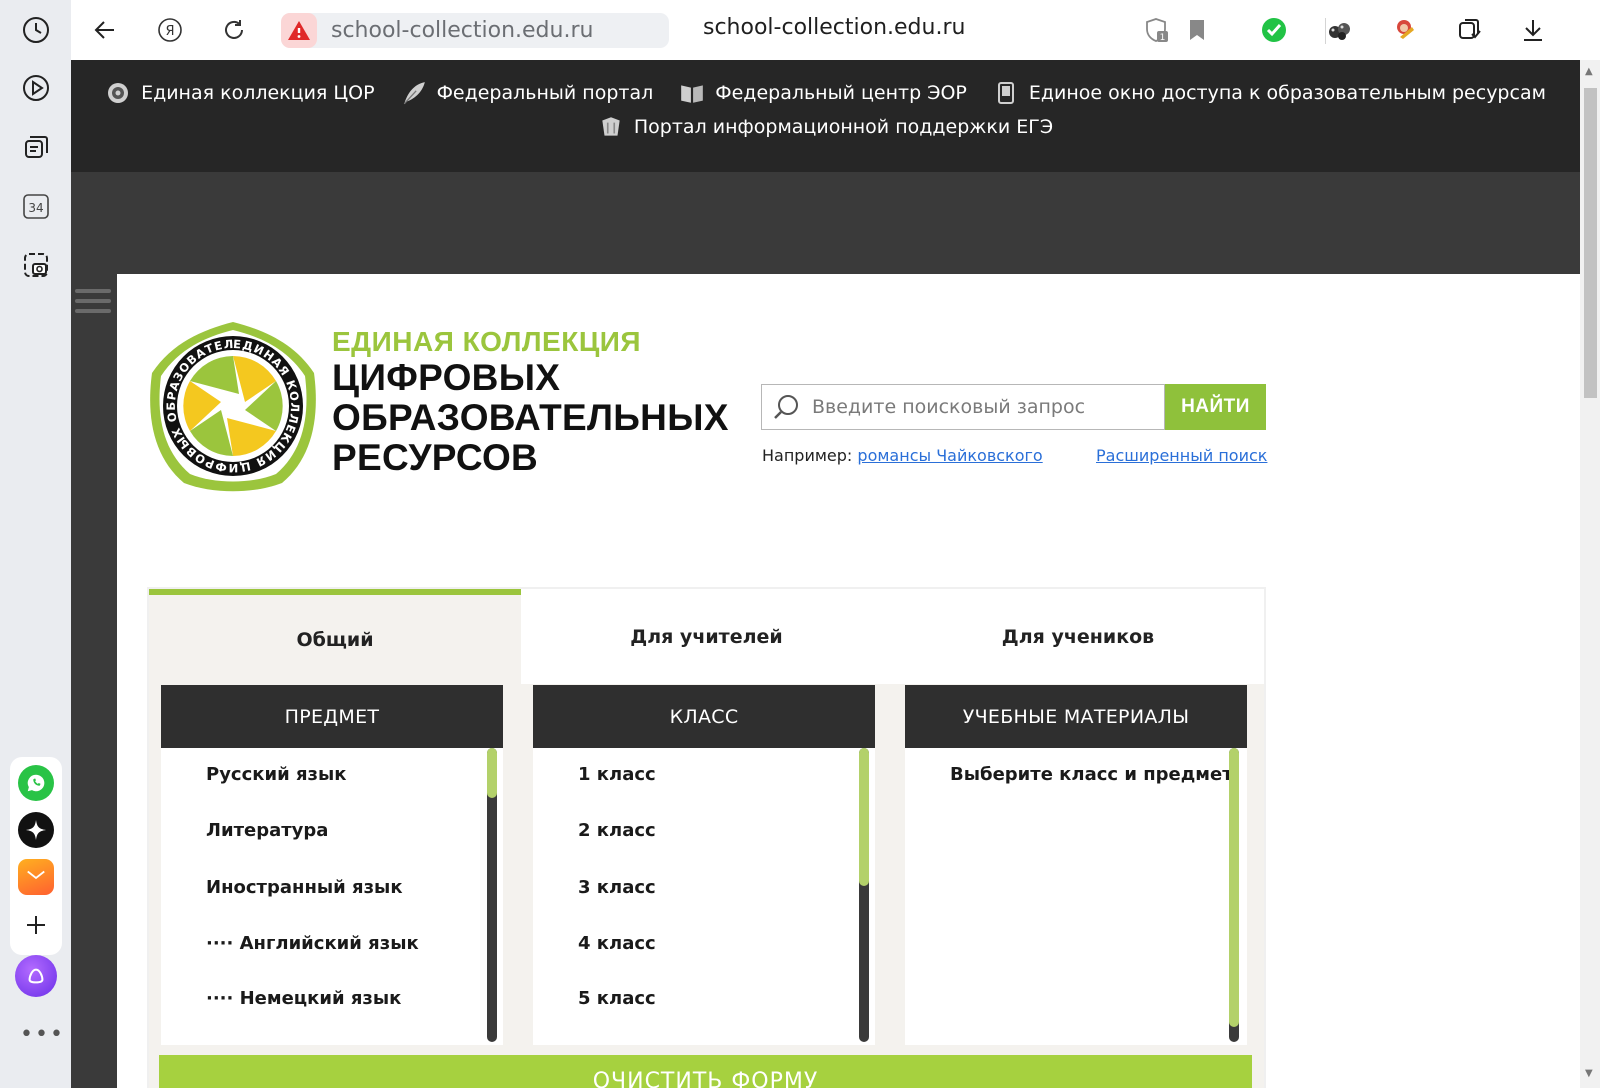  I want to click on list-item: 4 класс, so click(617, 943).